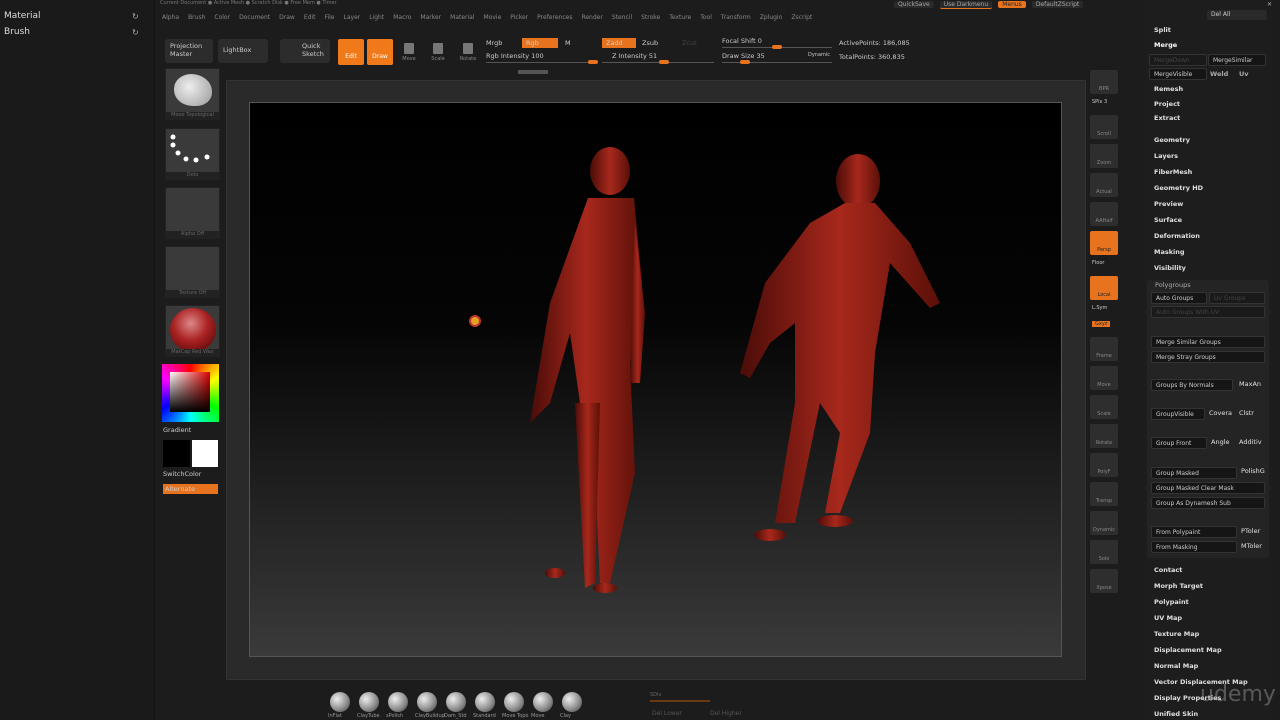 The height and width of the screenshot is (720, 1280). I want to click on draw-button: Draw, so click(380, 52).